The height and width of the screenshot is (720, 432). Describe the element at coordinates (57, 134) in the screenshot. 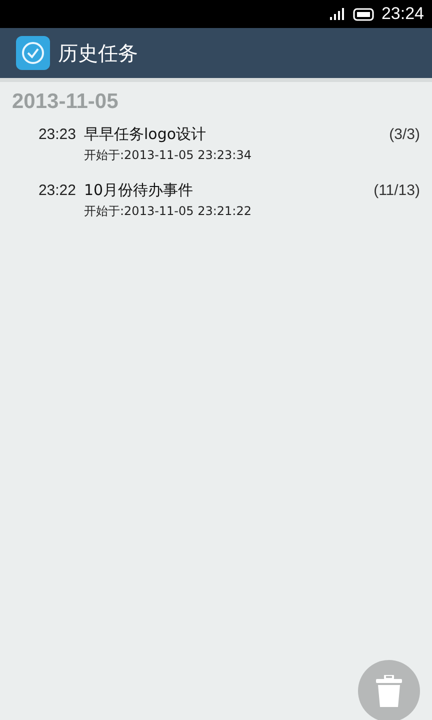

I see `task-time: 23:23` at that location.